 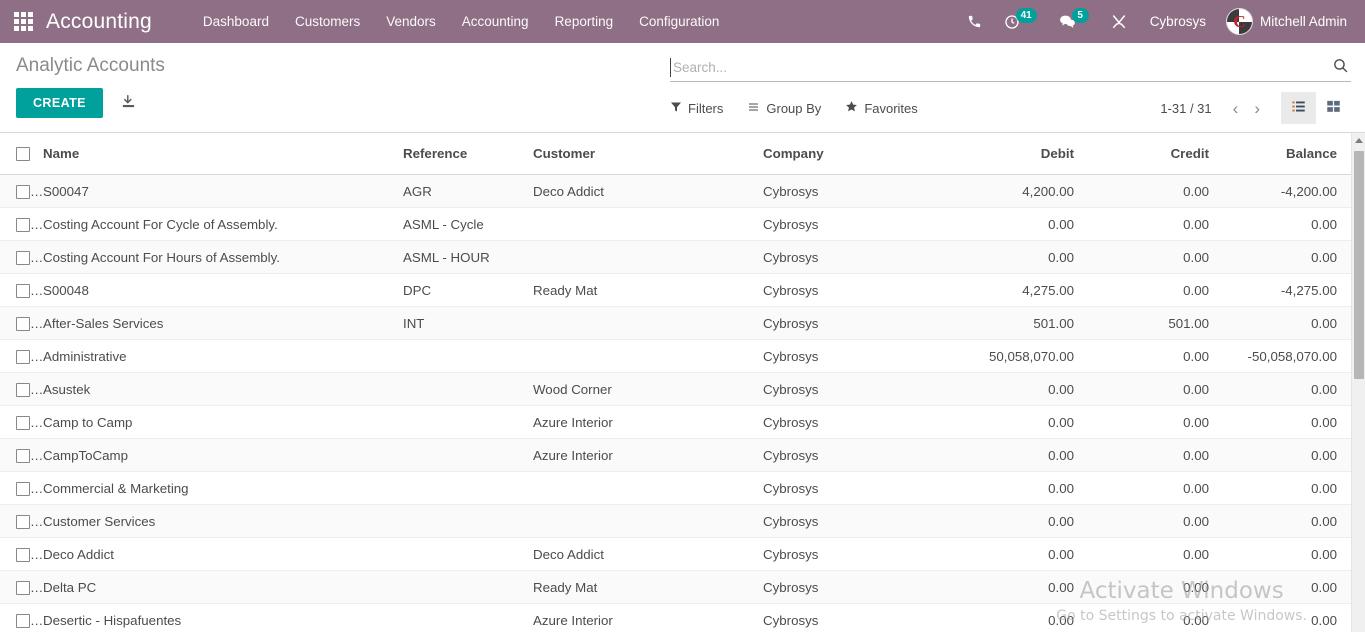 I want to click on search-submit-button, so click(x=1340, y=67).